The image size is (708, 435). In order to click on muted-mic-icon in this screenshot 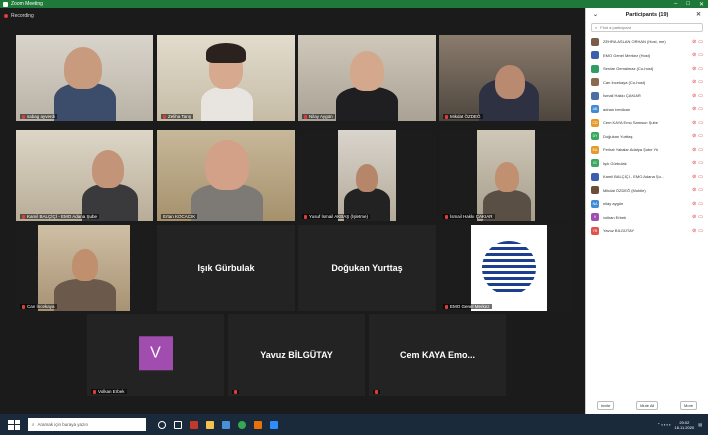, I will do `click(305, 216)`.